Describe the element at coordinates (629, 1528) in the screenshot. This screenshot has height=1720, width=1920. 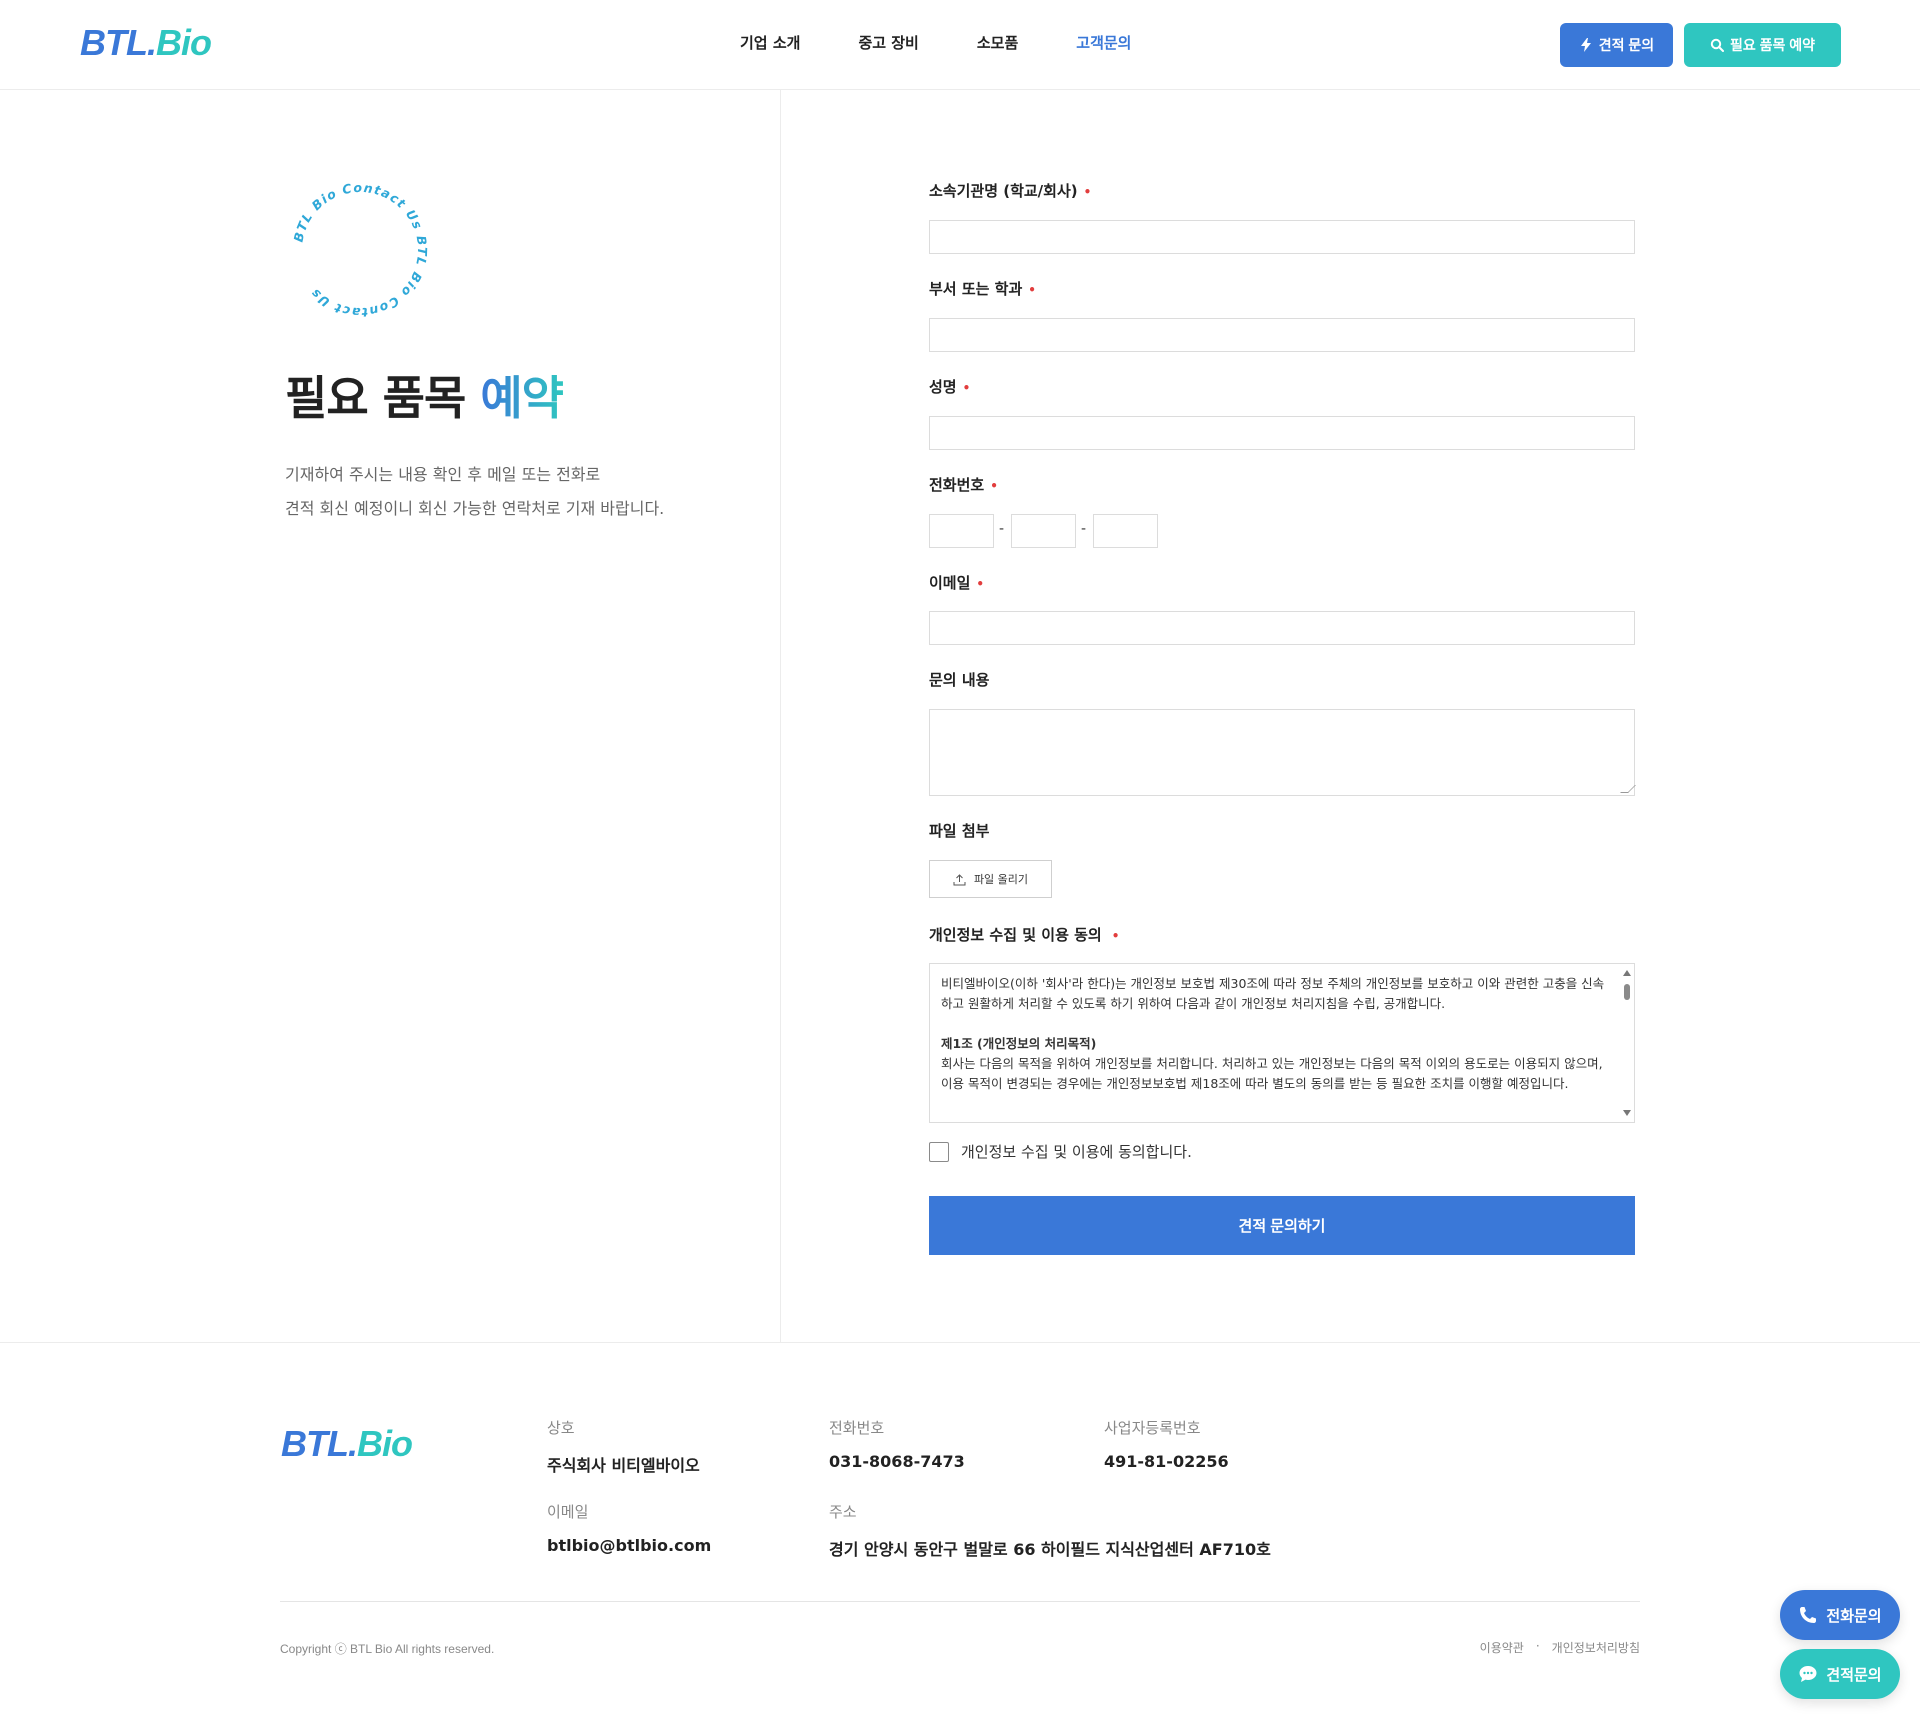
I see `footer-email: 이메일 btlbio@btlbio.com` at that location.